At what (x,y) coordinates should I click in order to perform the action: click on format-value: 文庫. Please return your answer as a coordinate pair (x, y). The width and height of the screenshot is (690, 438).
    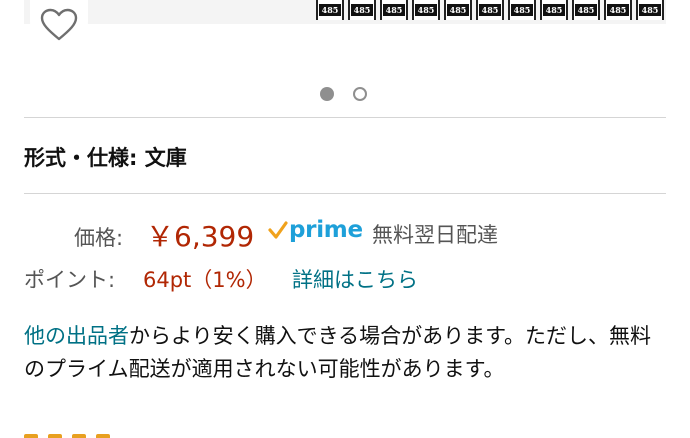
    Looking at the image, I should click on (165, 158).